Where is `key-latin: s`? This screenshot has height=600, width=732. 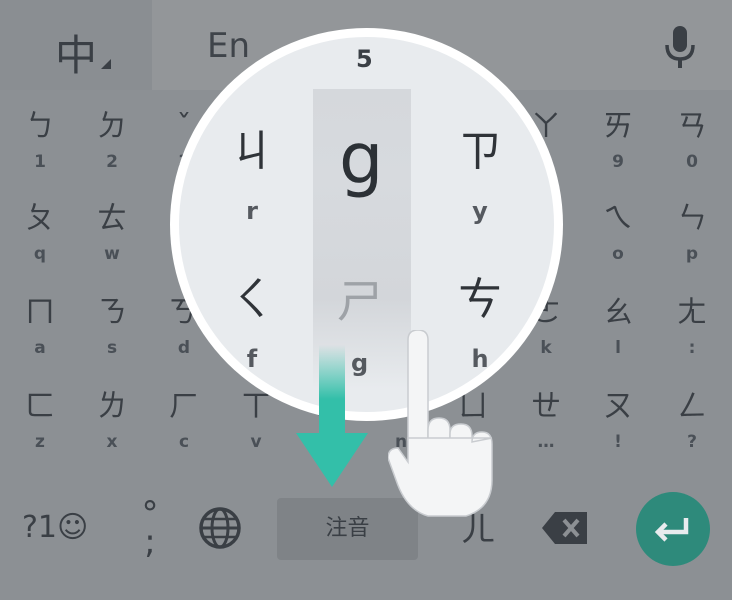
key-latin: s is located at coordinates (112, 348).